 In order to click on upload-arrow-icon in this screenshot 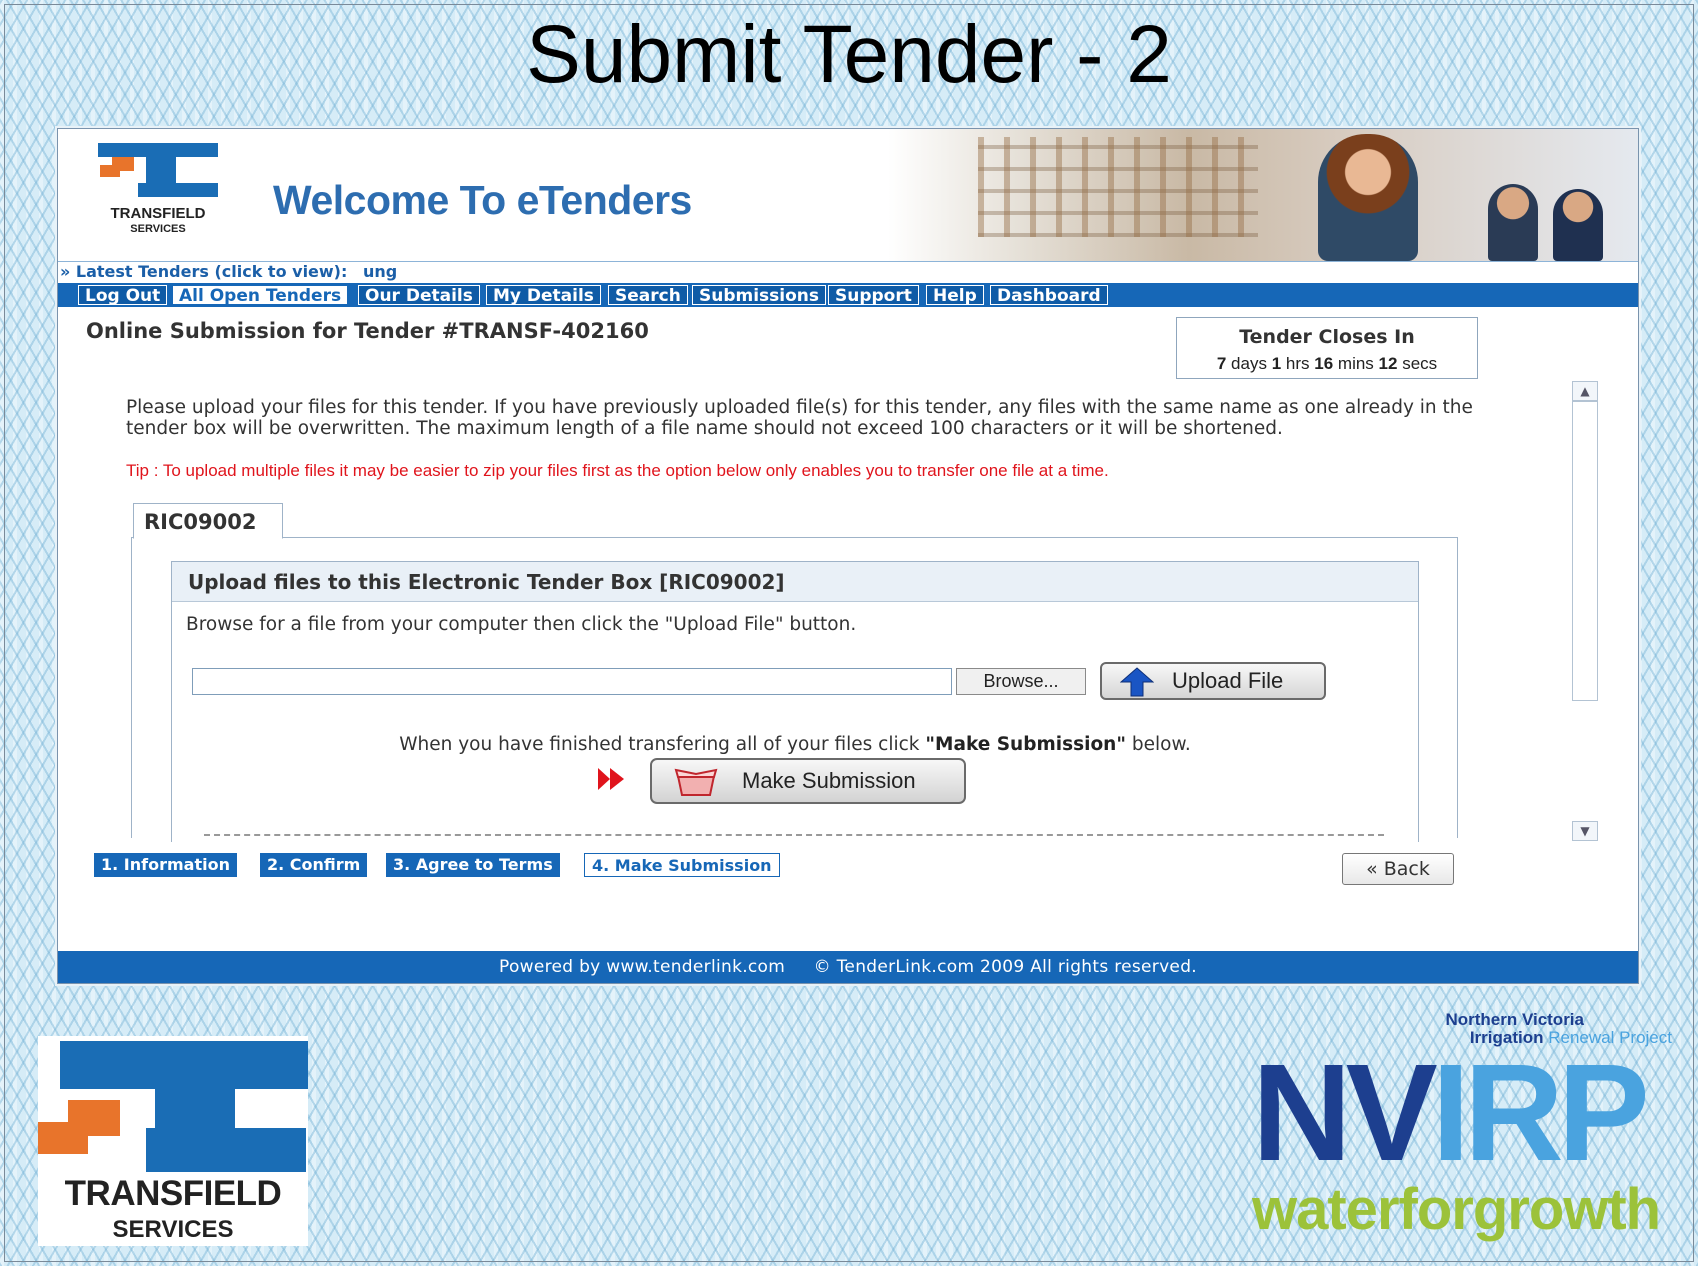, I will do `click(1137, 682)`.